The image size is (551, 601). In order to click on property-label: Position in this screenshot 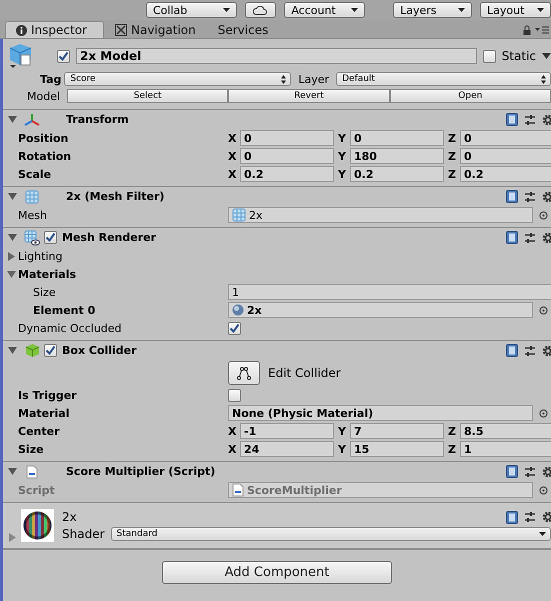, I will do `click(44, 138)`.